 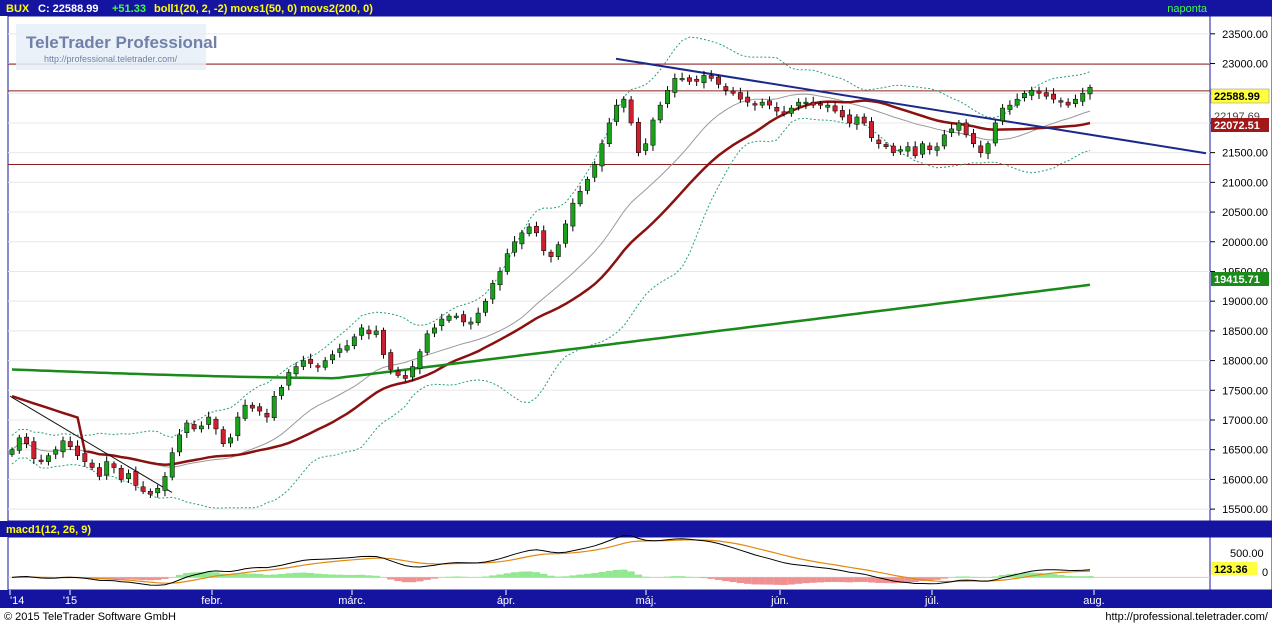 What do you see at coordinates (48, 530) in the screenshot?
I see `macd-title: macd1(12, 26, 9)` at bounding box center [48, 530].